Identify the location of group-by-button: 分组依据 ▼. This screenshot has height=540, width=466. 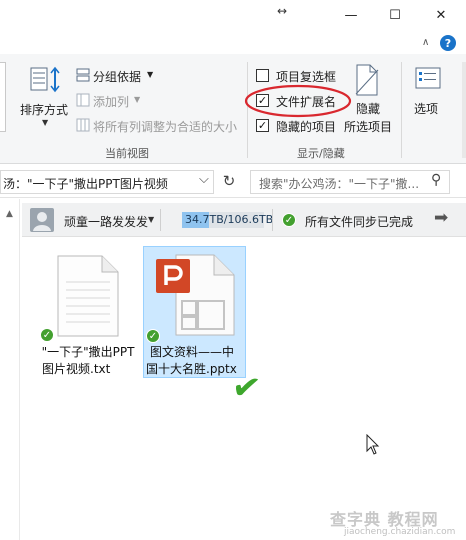
(121, 76).